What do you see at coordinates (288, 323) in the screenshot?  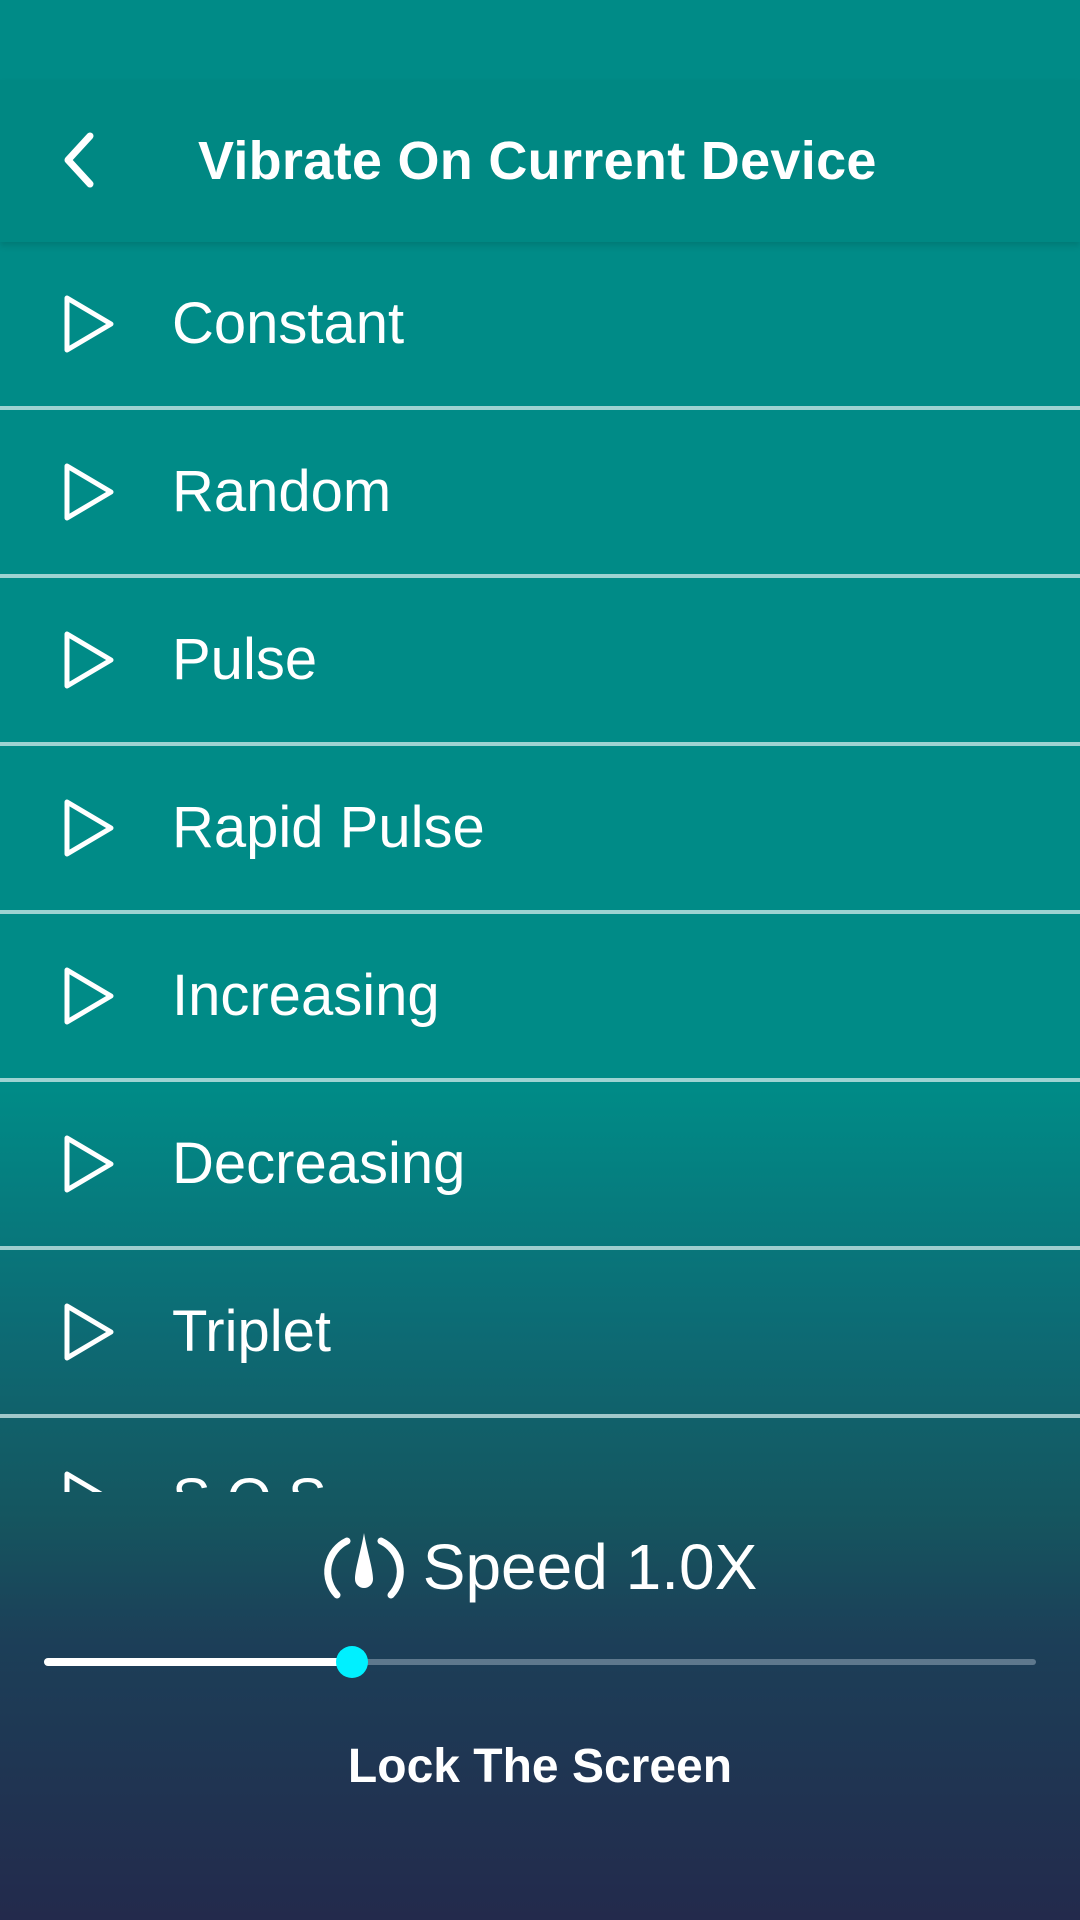 I see `pattern-label: Constant` at bounding box center [288, 323].